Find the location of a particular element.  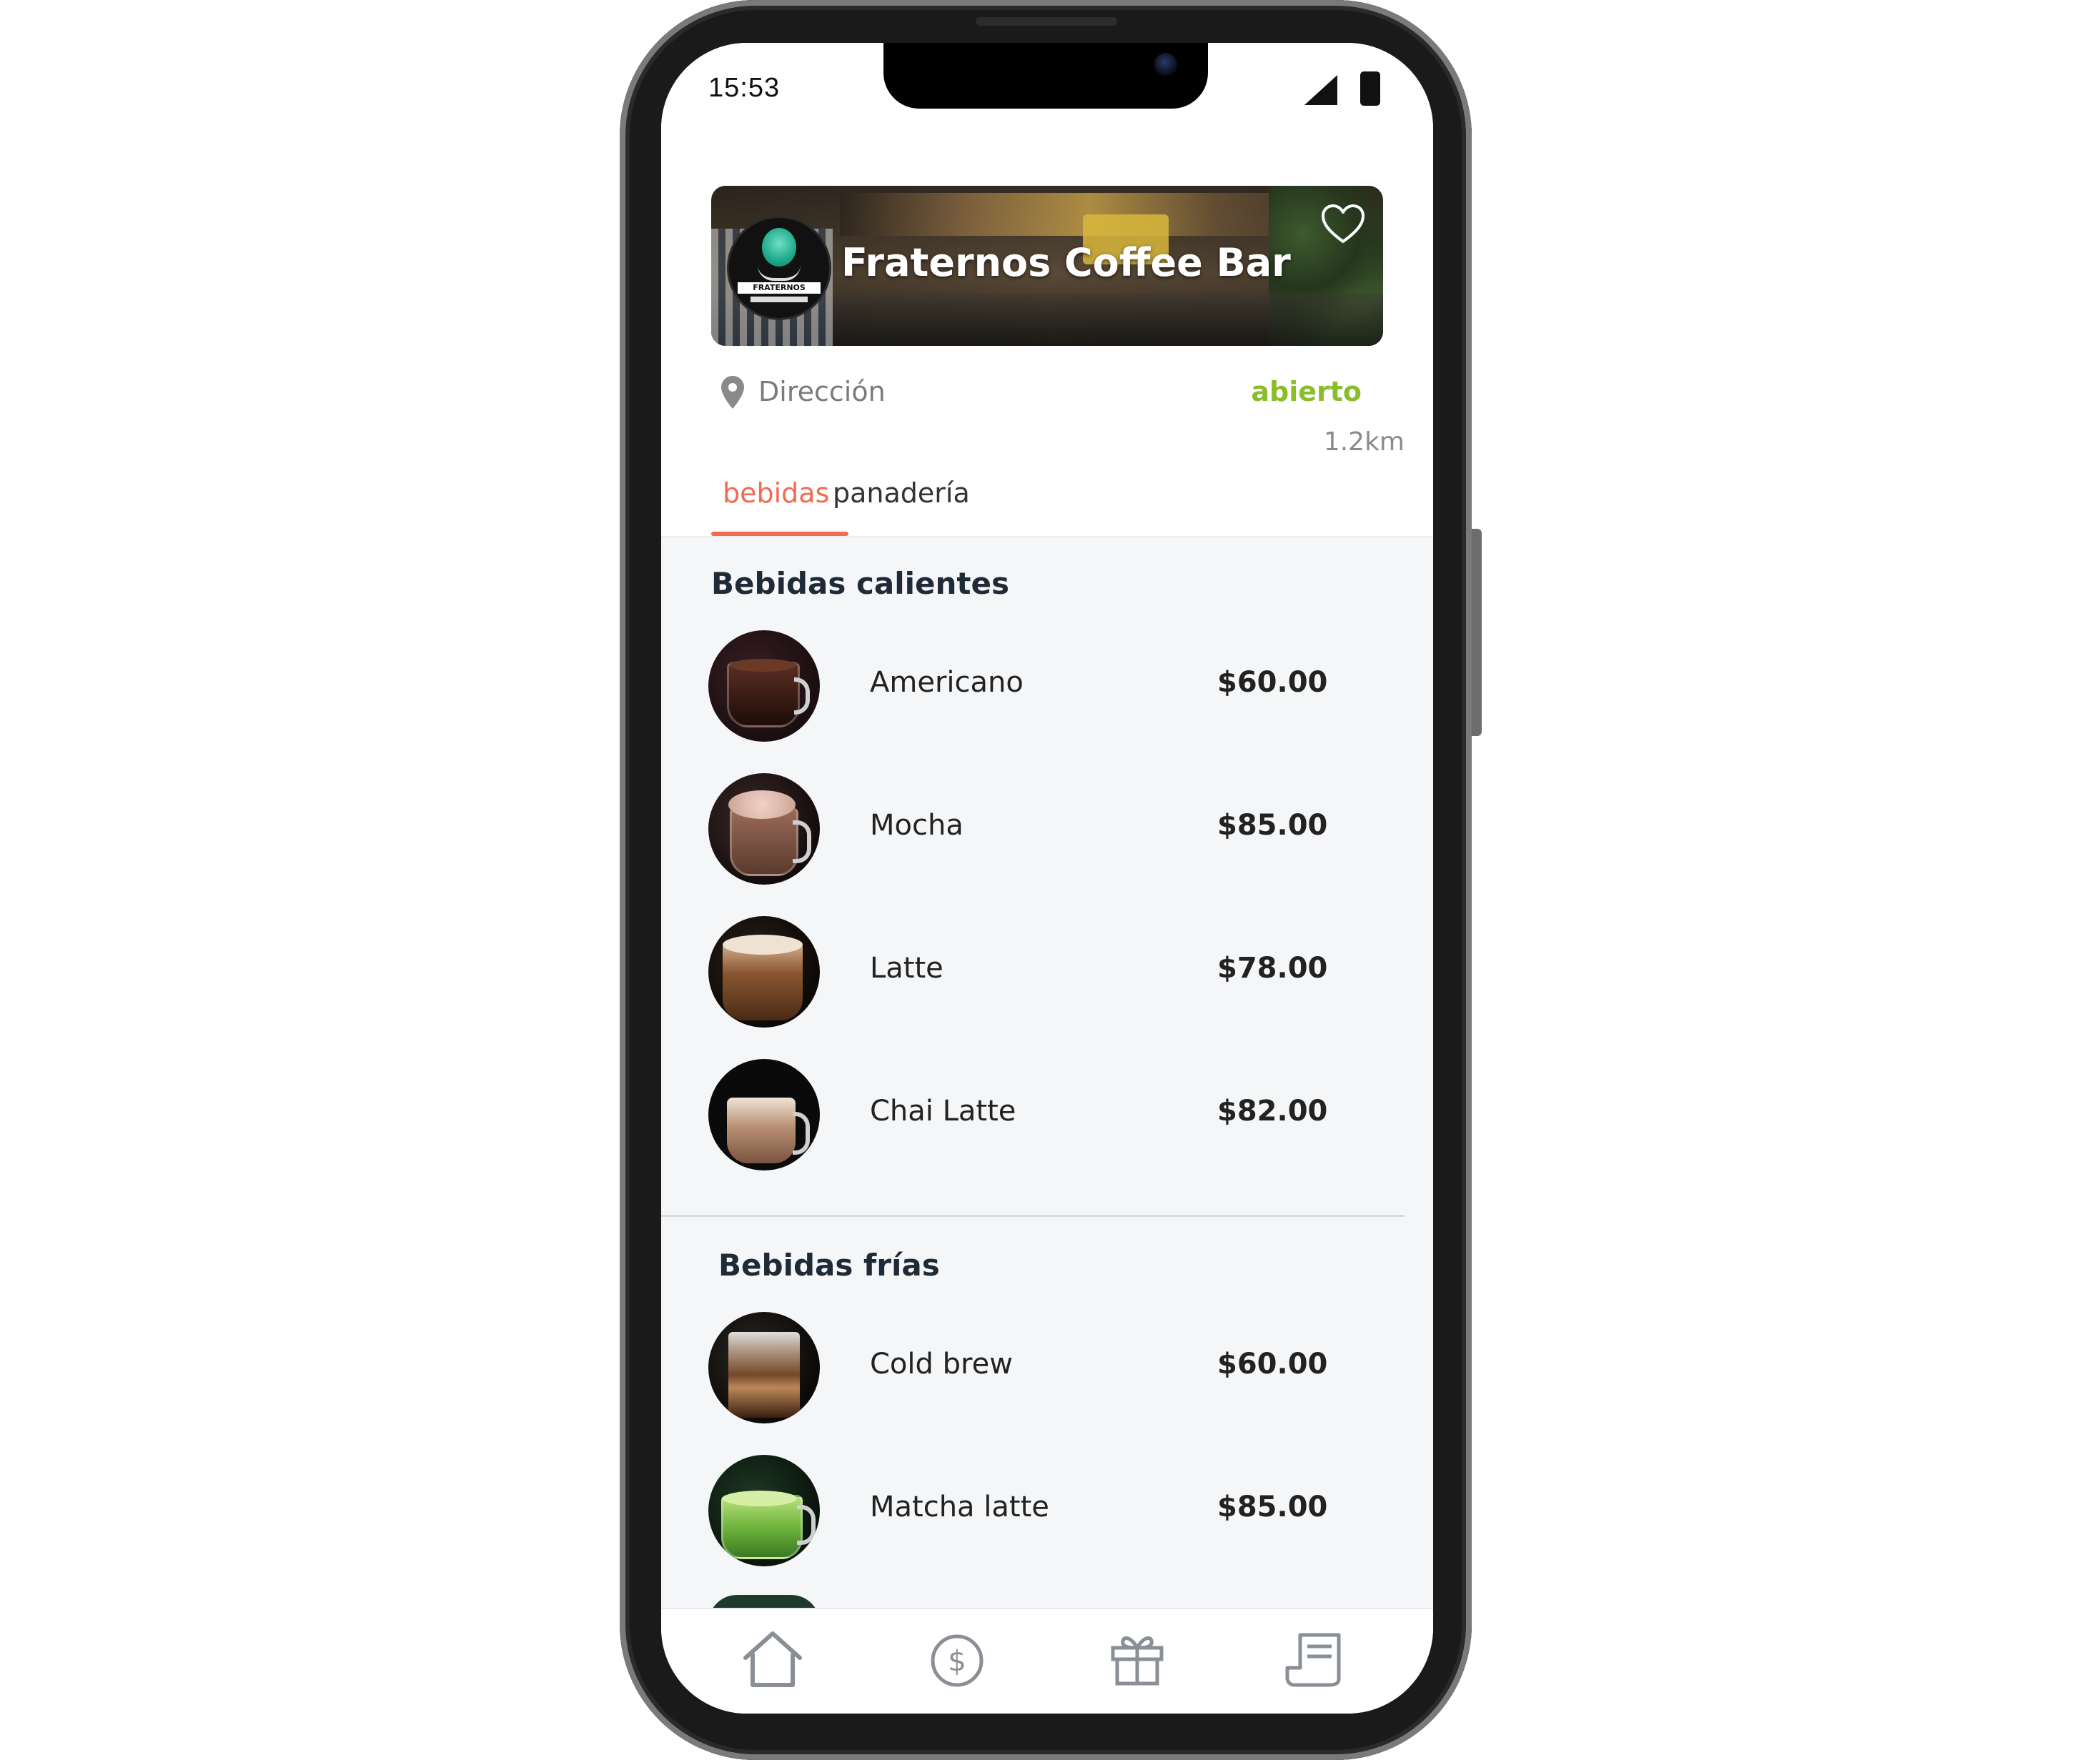

item-name: Matcha latte is located at coordinates (959, 1507).